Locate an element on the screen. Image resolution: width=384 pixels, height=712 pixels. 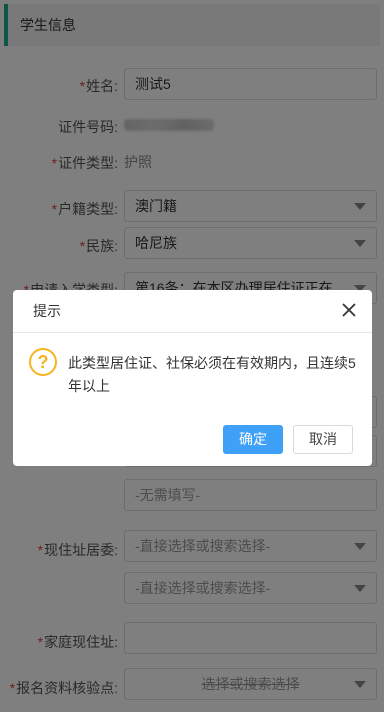
dialog-message: 此类型居住证、社保必须在有效期内，且连续5年以上 is located at coordinates (212, 374).